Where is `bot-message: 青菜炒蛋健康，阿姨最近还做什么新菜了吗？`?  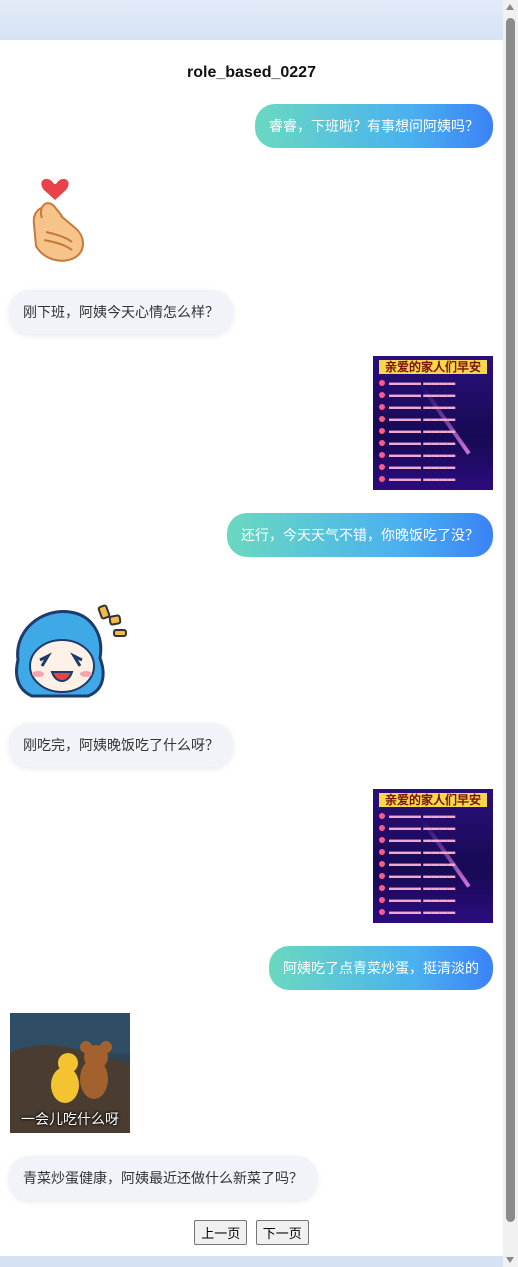 bot-message: 青菜炒蛋健康，阿姨最近还做什么新菜了吗？ is located at coordinates (163, 1178).